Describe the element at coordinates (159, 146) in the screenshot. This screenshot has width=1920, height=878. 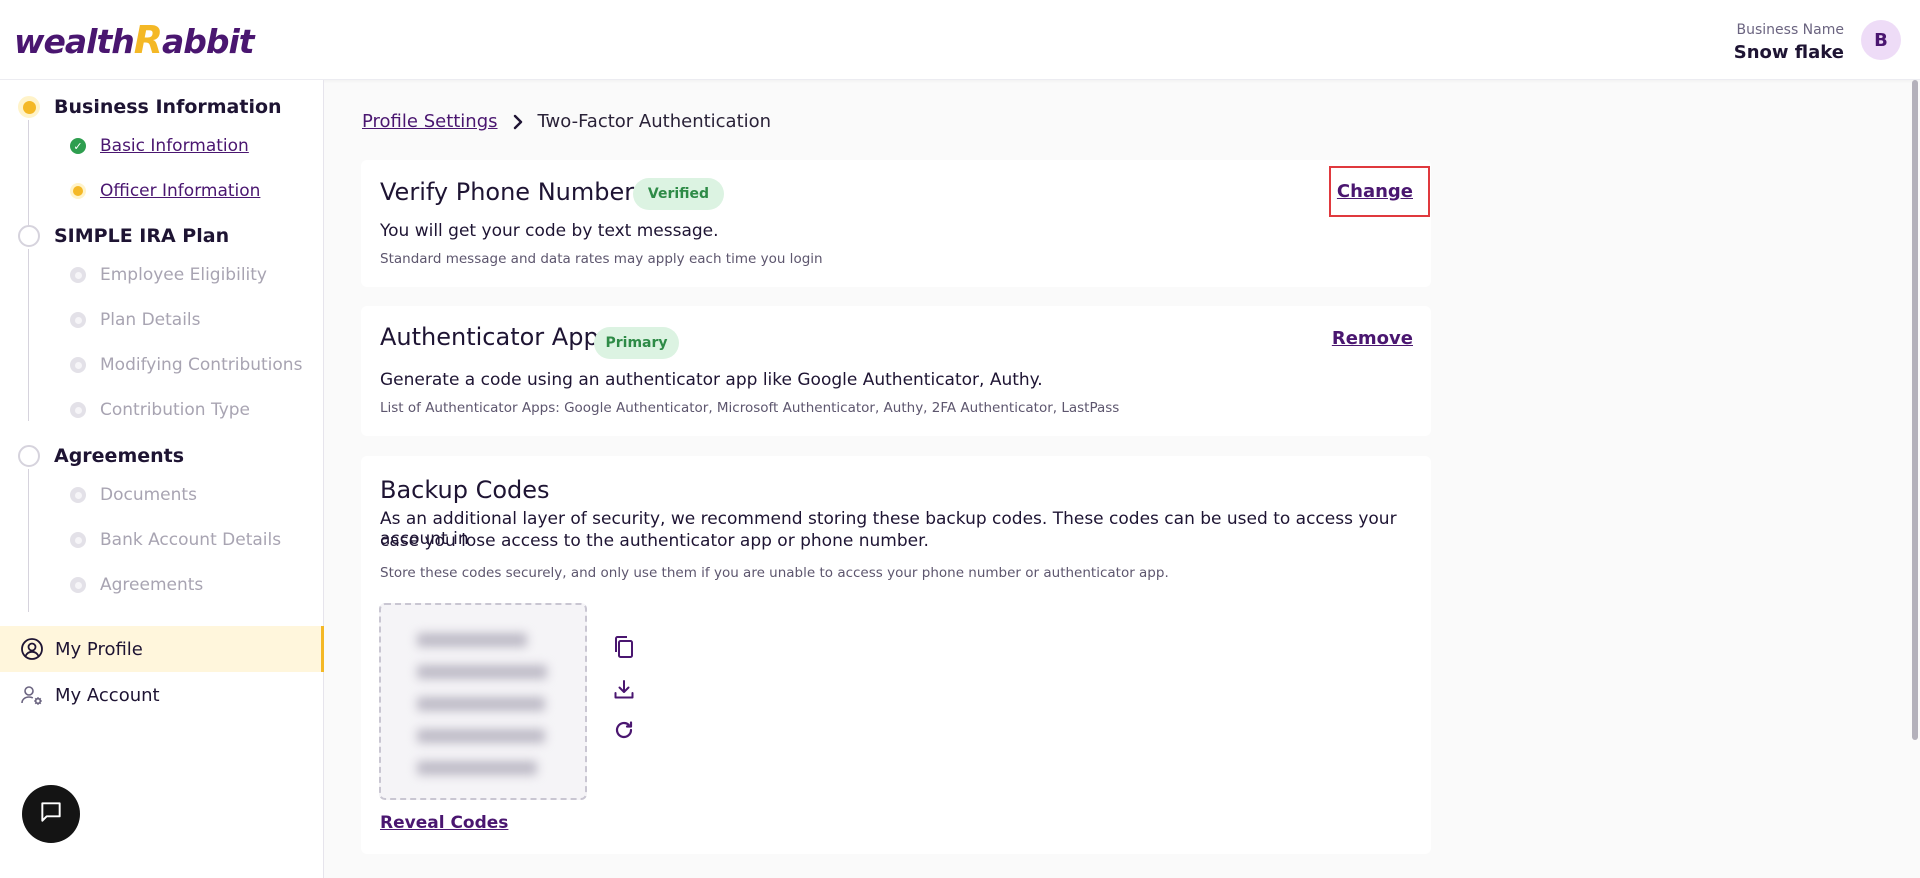
I see `sidebar-item-basic-information: Basic Information` at that location.